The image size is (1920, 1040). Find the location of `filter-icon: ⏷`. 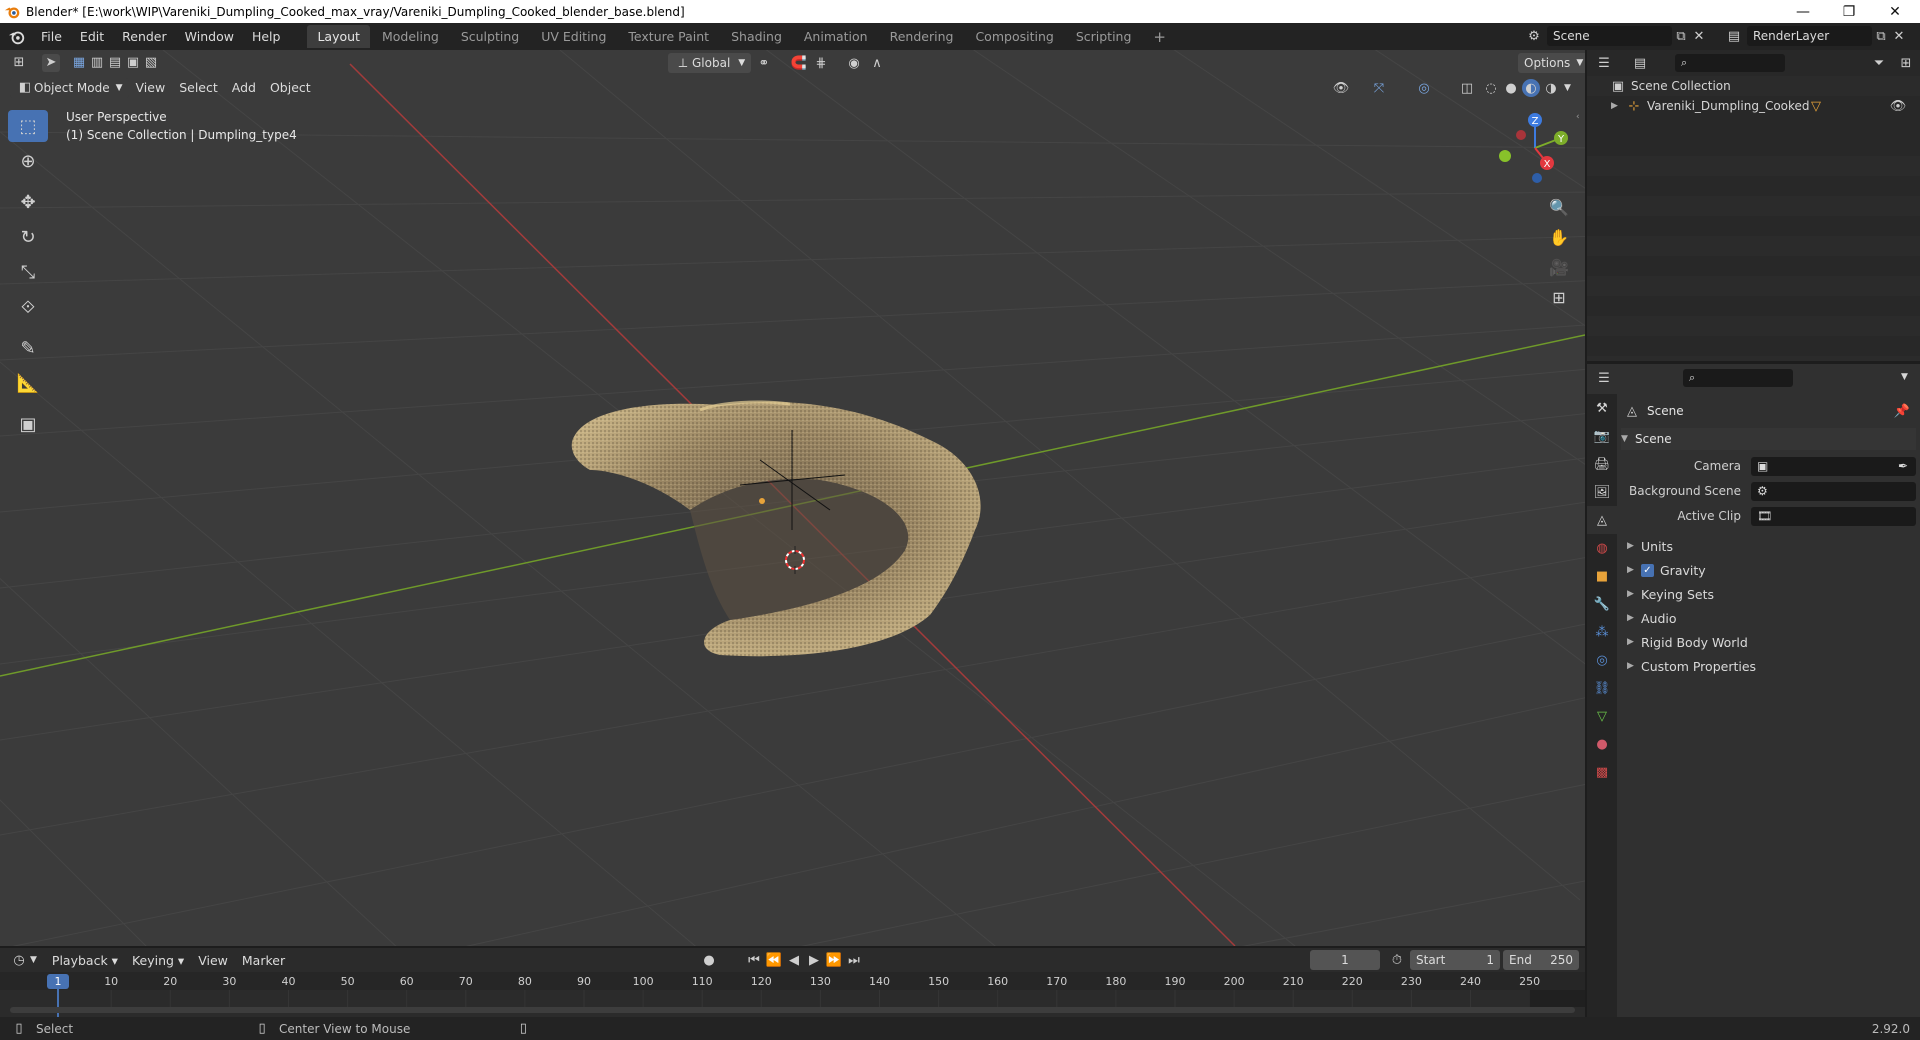

filter-icon: ⏷ is located at coordinates (1879, 63).